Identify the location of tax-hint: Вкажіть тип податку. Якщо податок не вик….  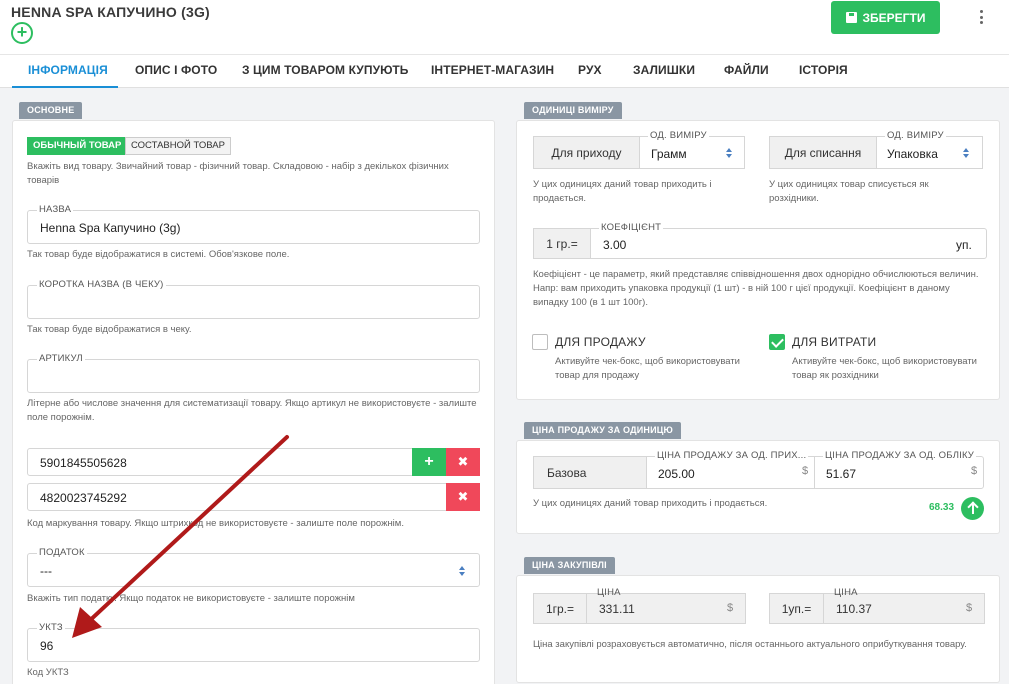
(191, 598).